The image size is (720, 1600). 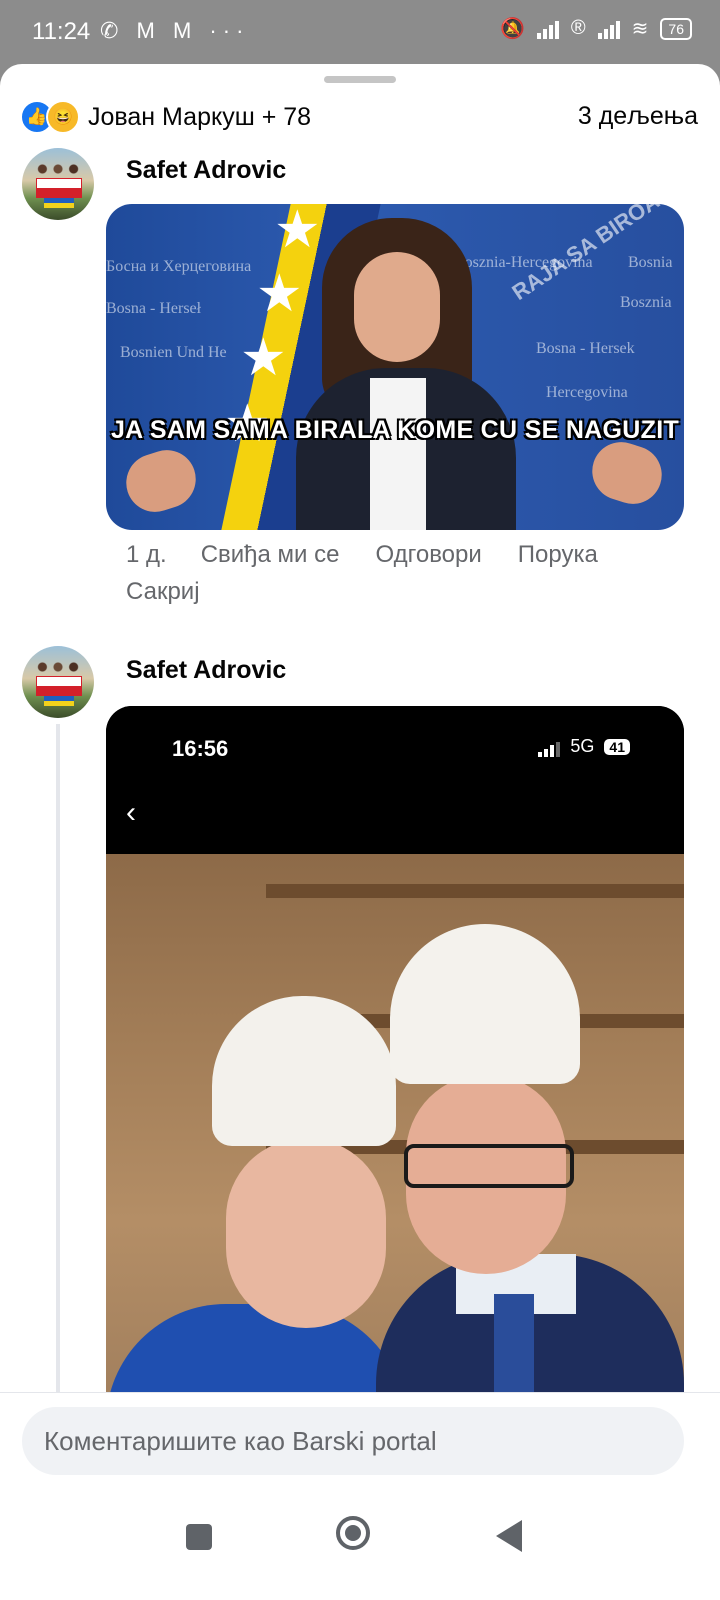 What do you see at coordinates (509, 1536) in the screenshot?
I see `back-button` at bounding box center [509, 1536].